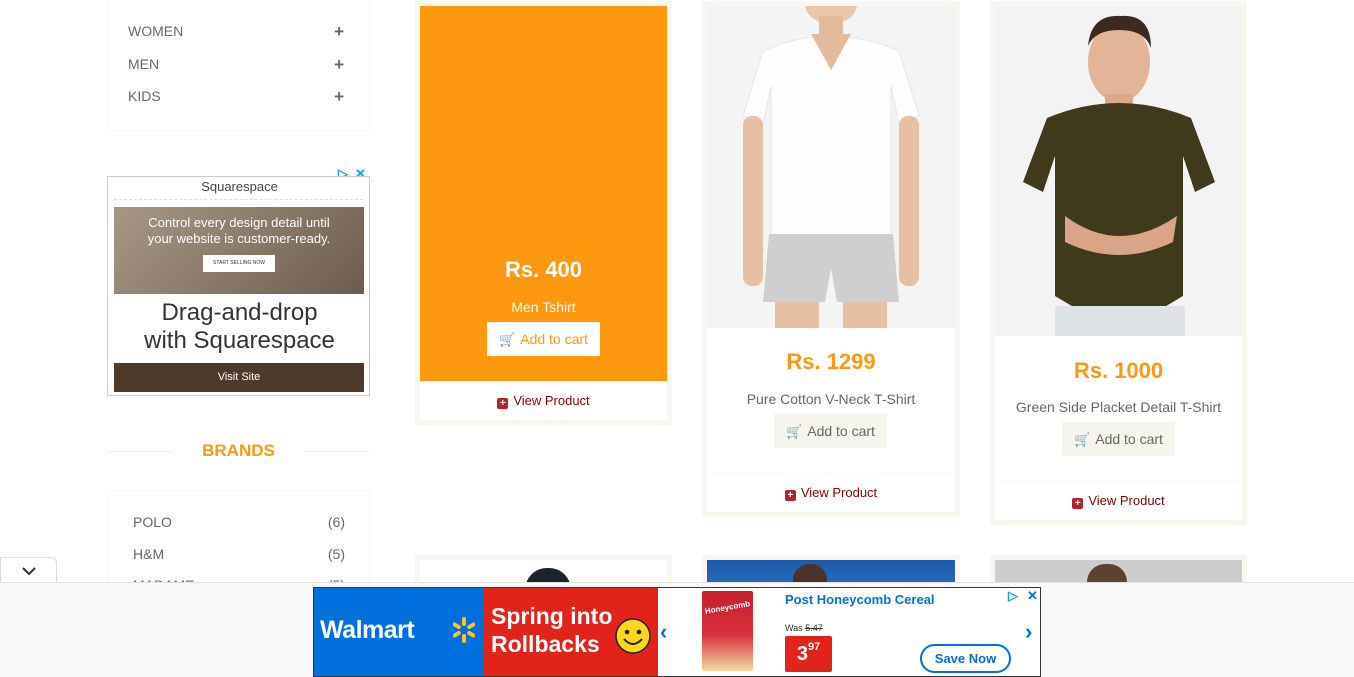  I want to click on category-men: MEN +, so click(236, 65).